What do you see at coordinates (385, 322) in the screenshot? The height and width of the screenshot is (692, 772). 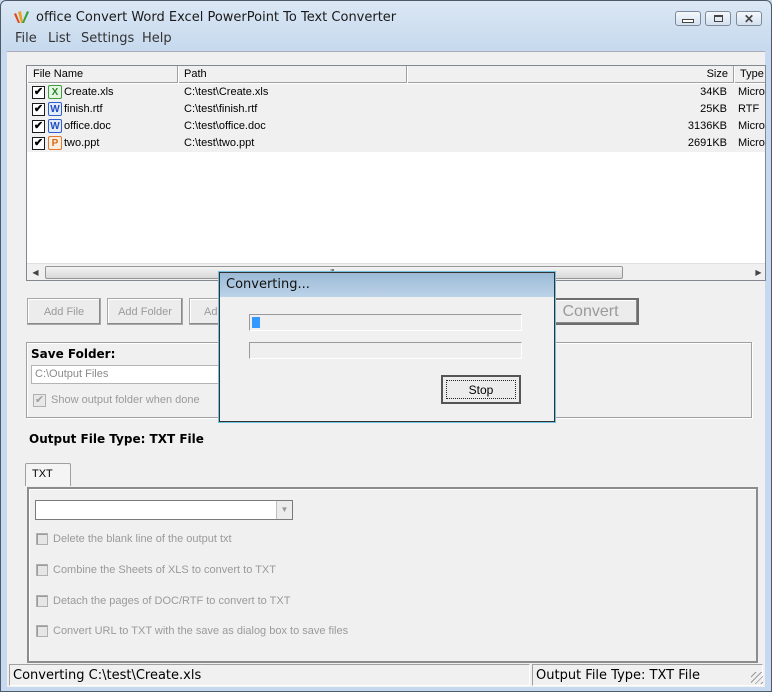 I see `overall-progress-bar` at bounding box center [385, 322].